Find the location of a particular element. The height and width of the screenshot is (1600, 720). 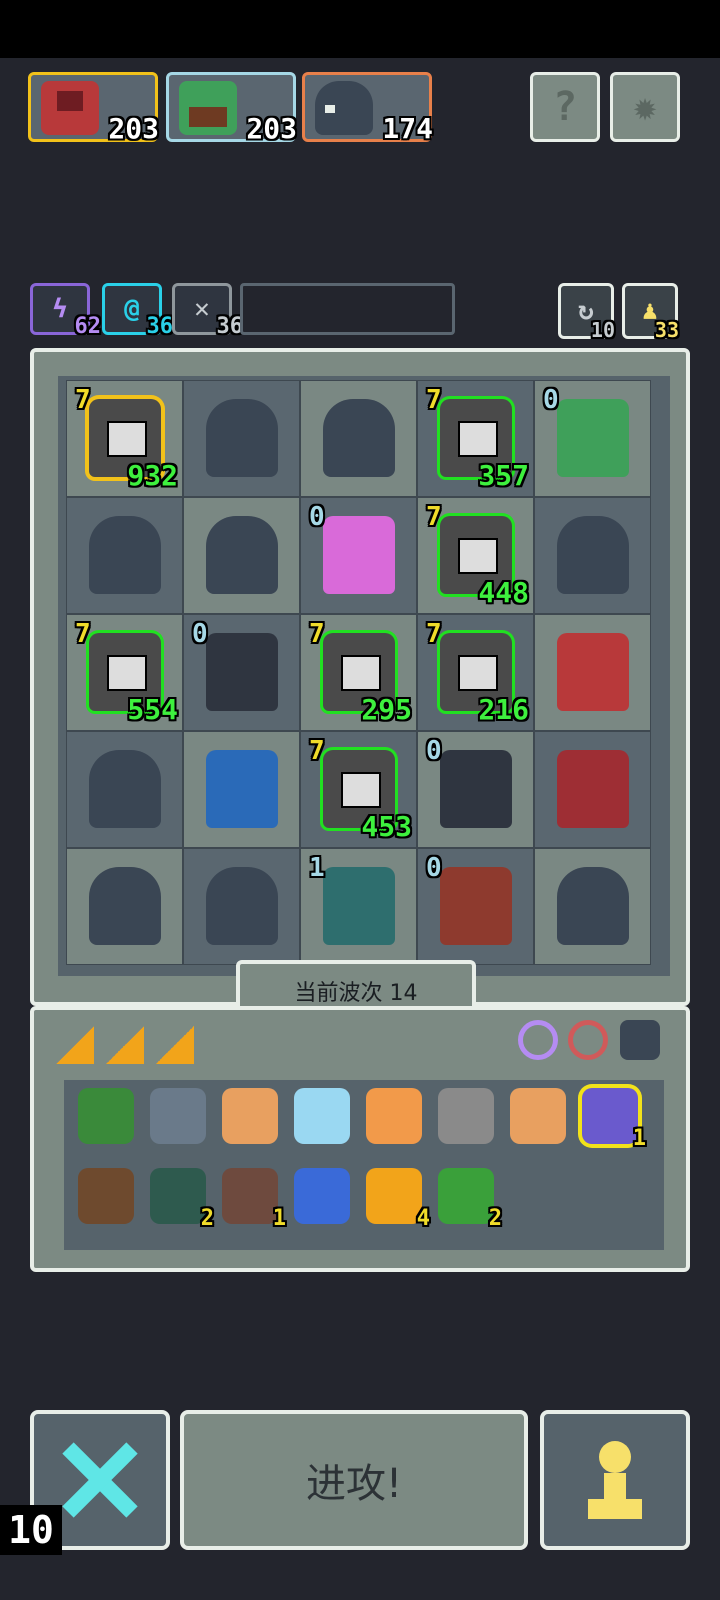

refresh-counter: ↻ 10 is located at coordinates (586, 312).